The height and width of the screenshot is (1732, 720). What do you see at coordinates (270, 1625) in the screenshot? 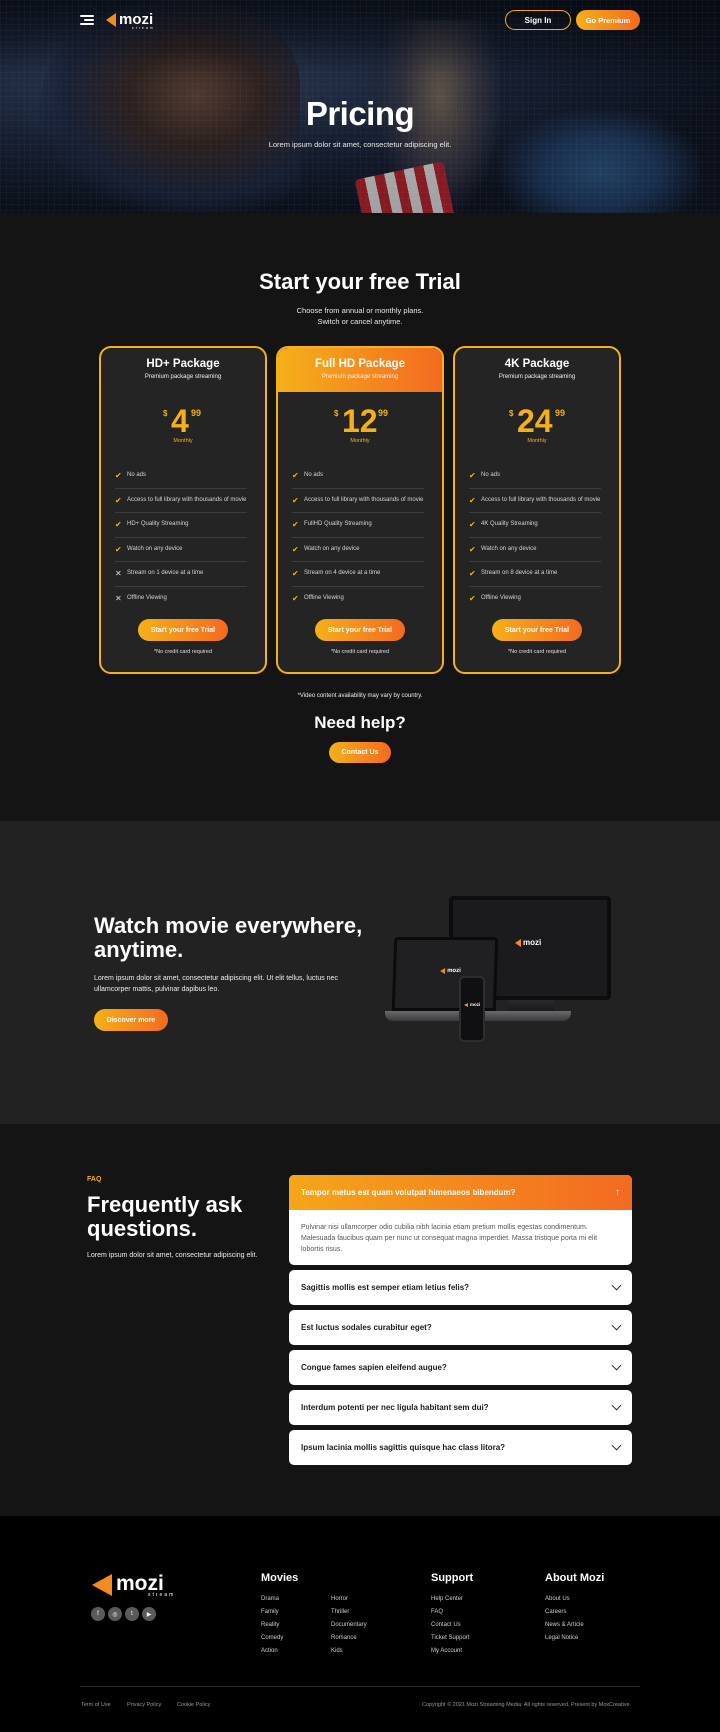
I see `footer-link: Reality` at bounding box center [270, 1625].